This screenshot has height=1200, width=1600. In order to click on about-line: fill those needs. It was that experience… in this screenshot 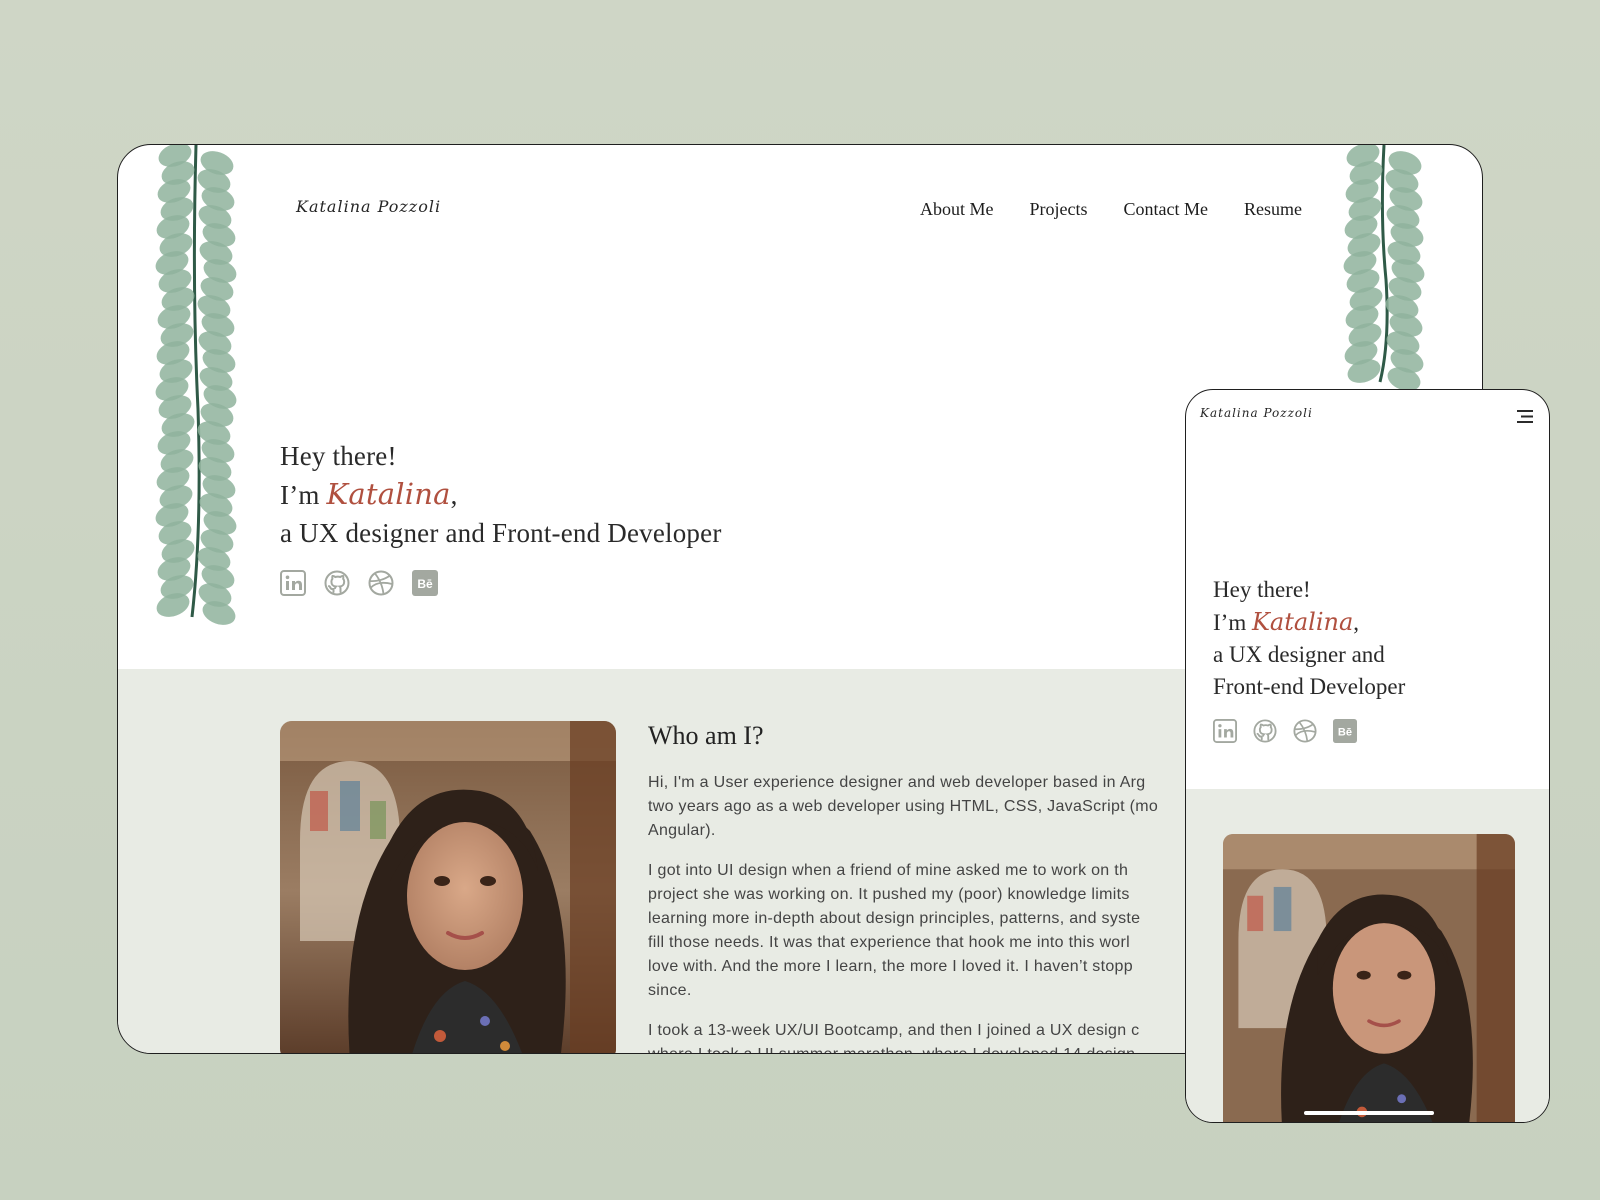, I will do `click(889, 942)`.